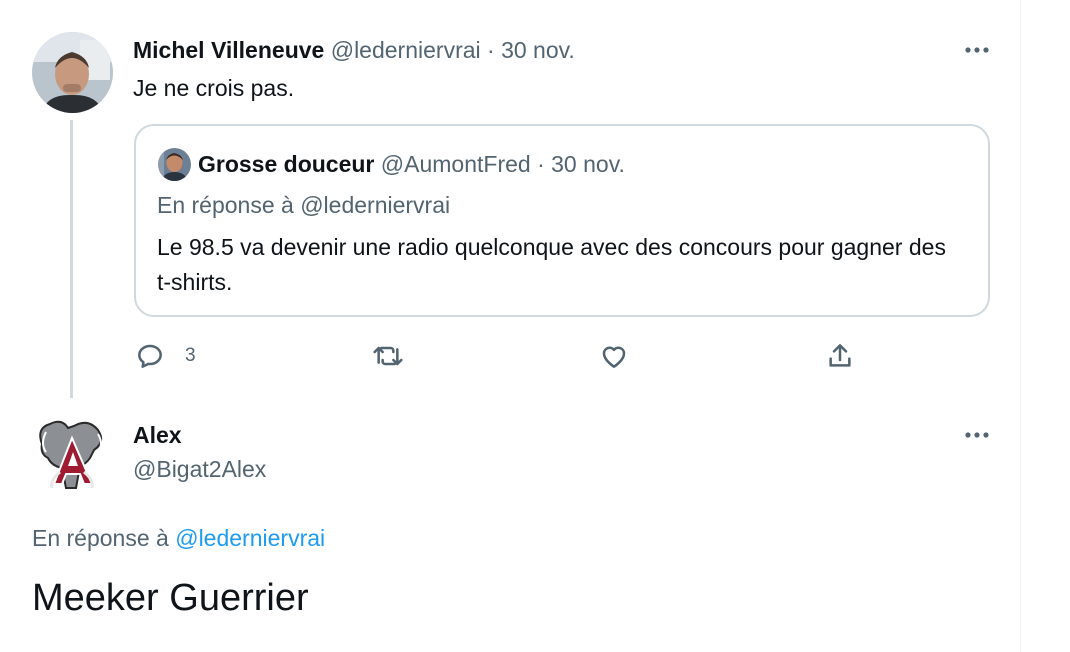 This screenshot has width=1070, height=652. Describe the element at coordinates (214, 88) in the screenshot. I see `tweet-text: Je ne crois pas.` at that location.